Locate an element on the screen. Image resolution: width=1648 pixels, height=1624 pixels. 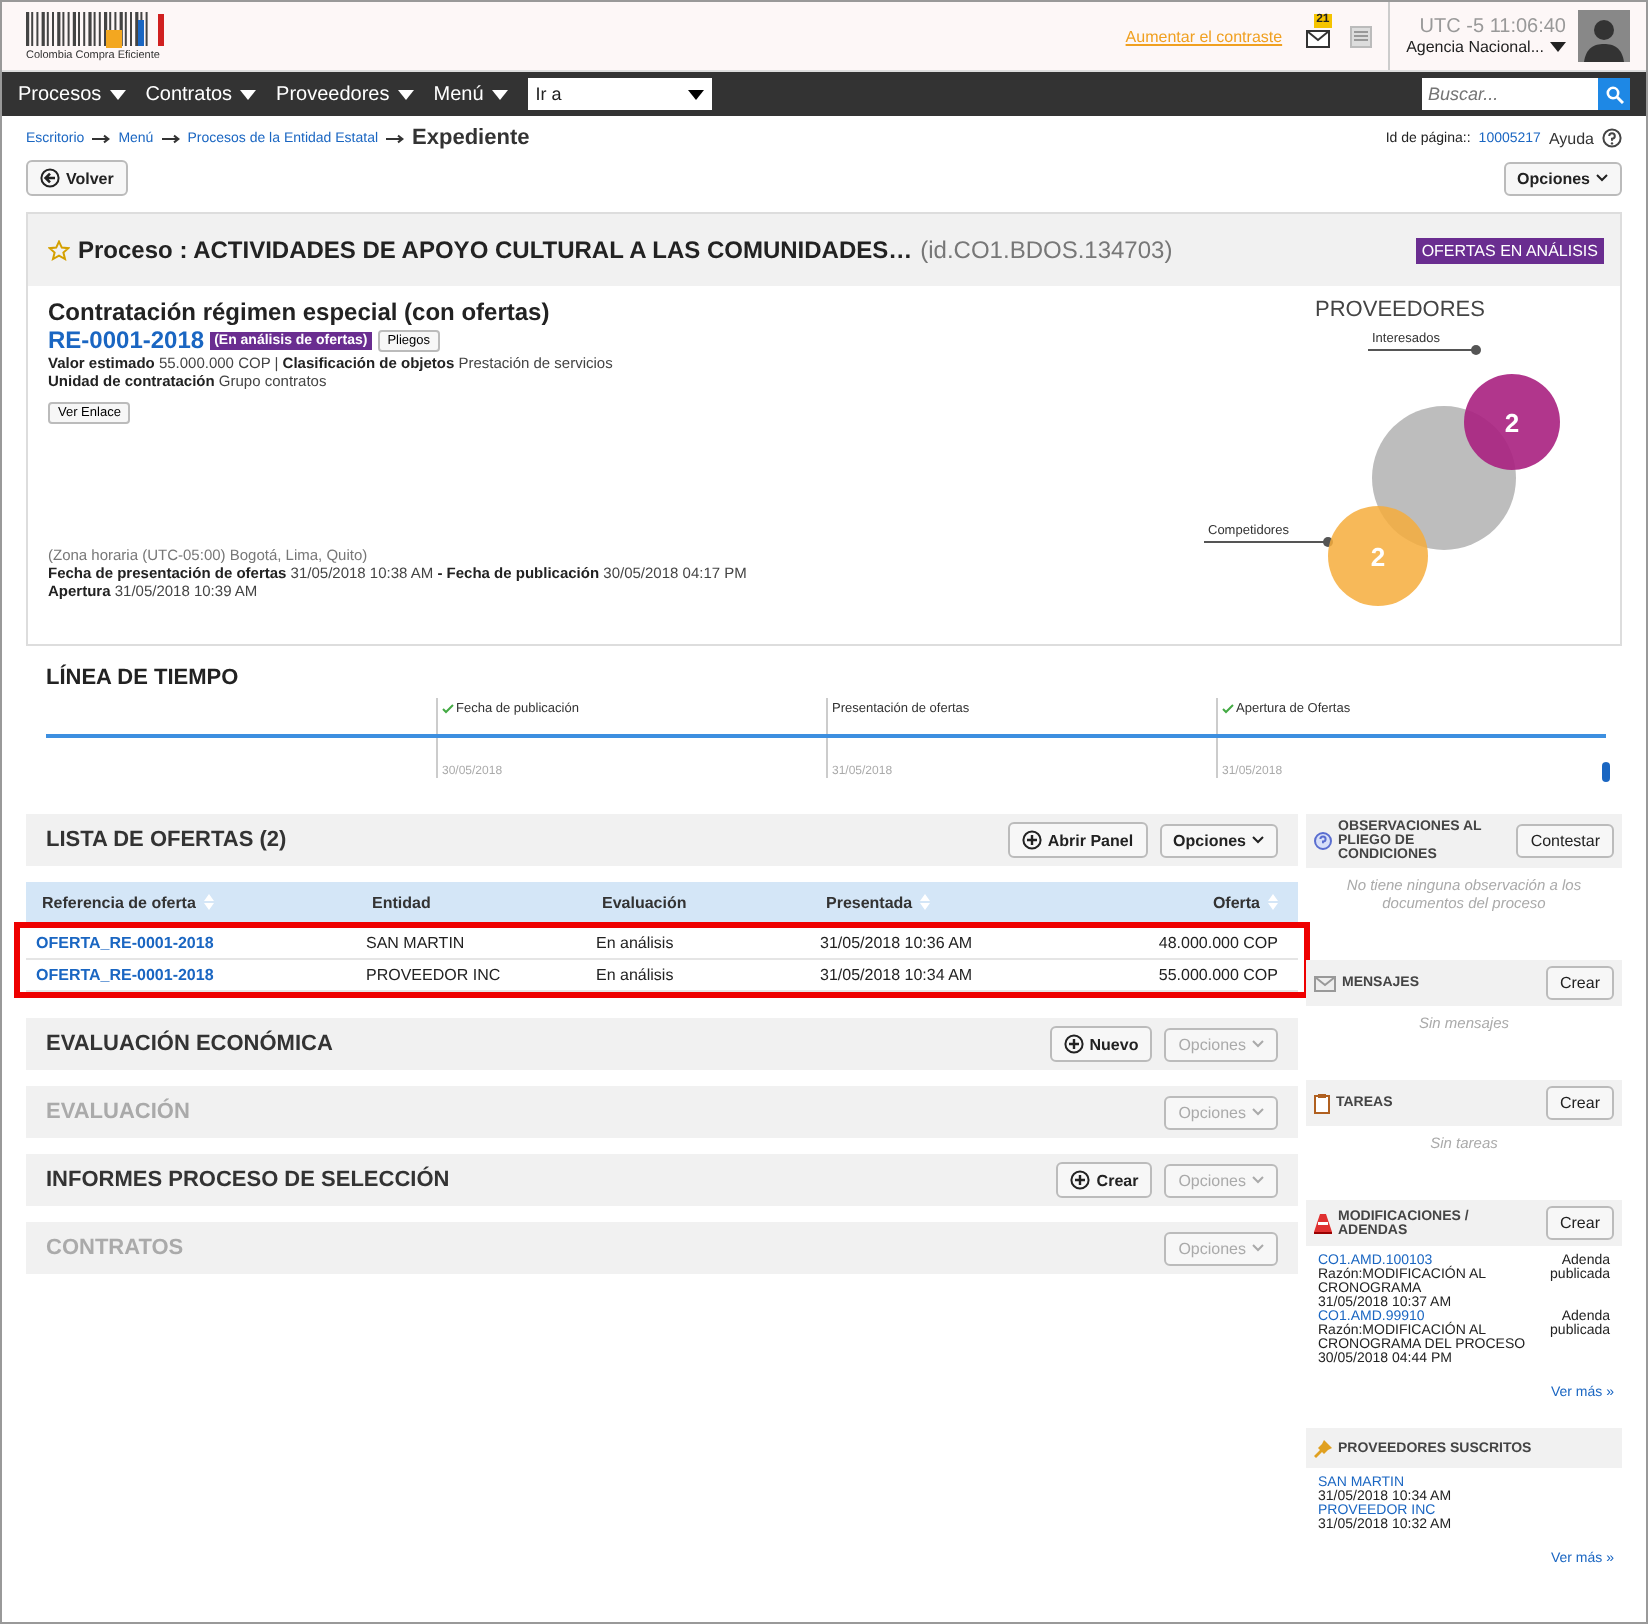
back-icon is located at coordinates (50, 178).